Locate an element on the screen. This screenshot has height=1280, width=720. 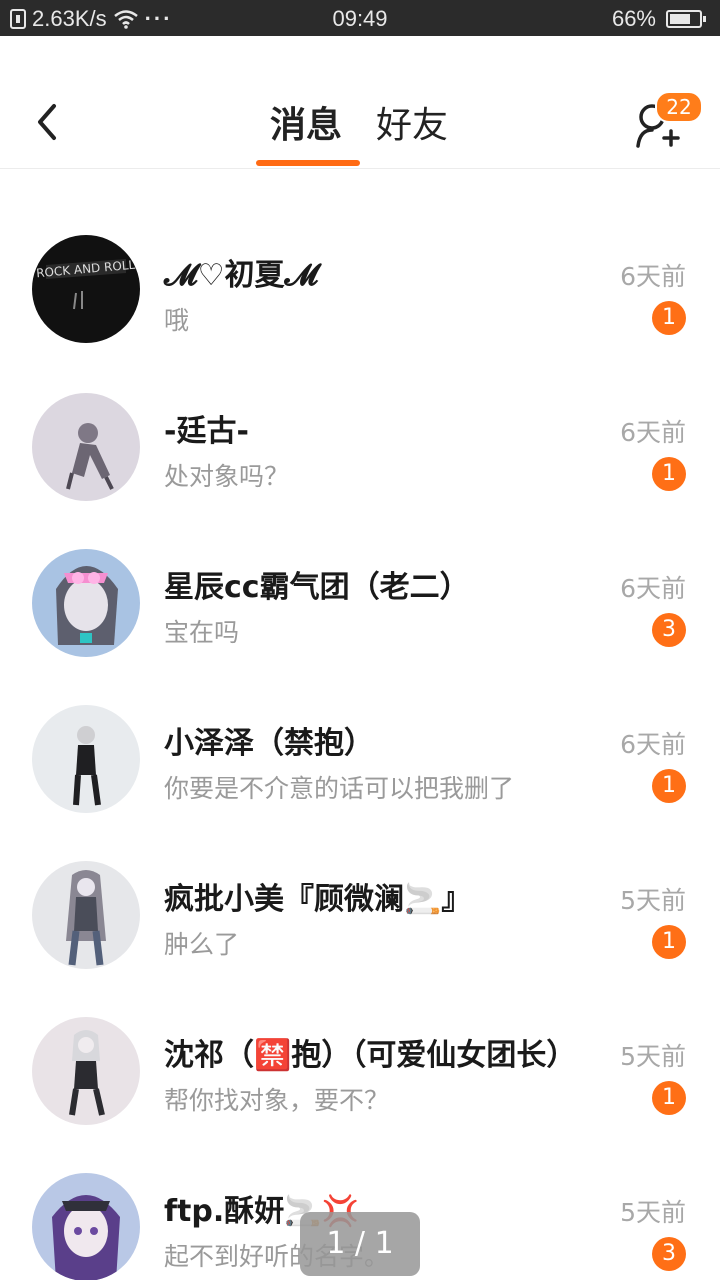
message-preview: 肿么了 is located at coordinates (202, 944).